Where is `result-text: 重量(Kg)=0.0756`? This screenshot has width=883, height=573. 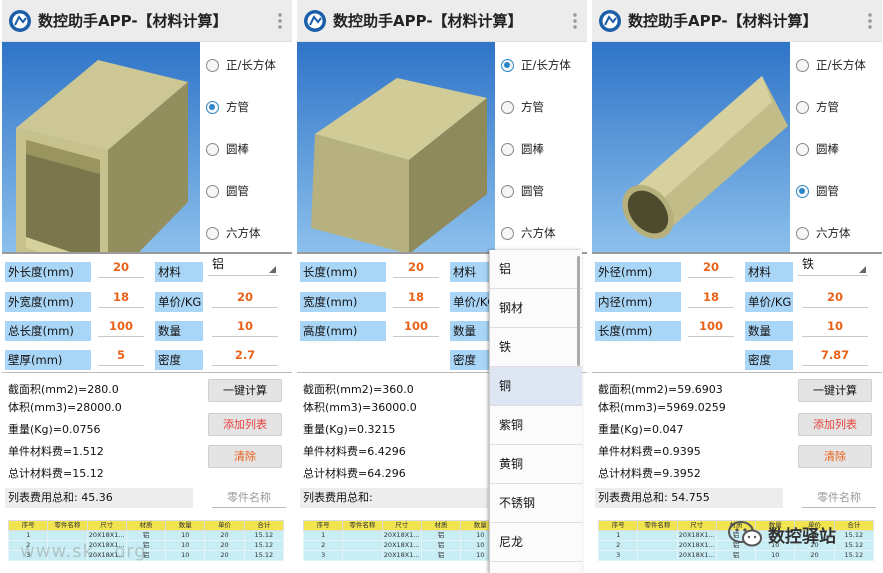 result-text: 重量(Kg)=0.0756 is located at coordinates (54, 429).